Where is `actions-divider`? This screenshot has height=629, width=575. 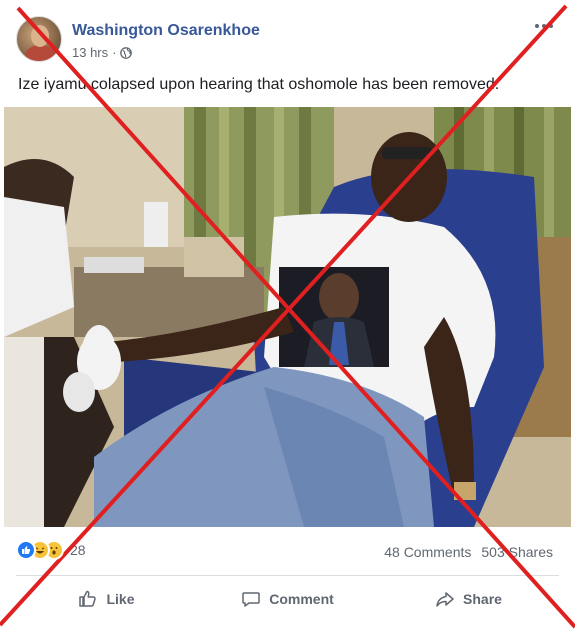 actions-divider is located at coordinates (287, 575).